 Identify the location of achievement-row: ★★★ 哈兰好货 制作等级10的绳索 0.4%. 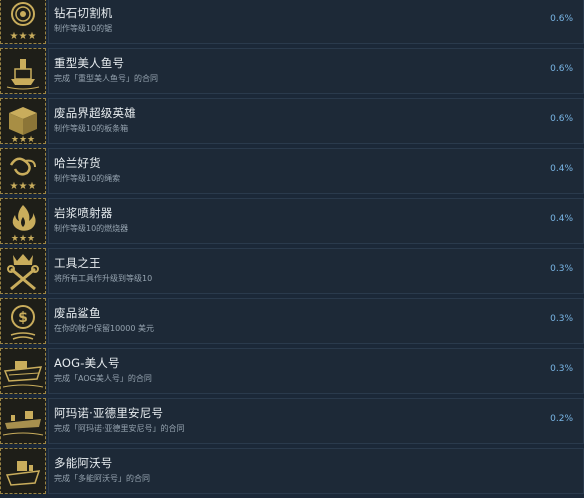
(292, 171).